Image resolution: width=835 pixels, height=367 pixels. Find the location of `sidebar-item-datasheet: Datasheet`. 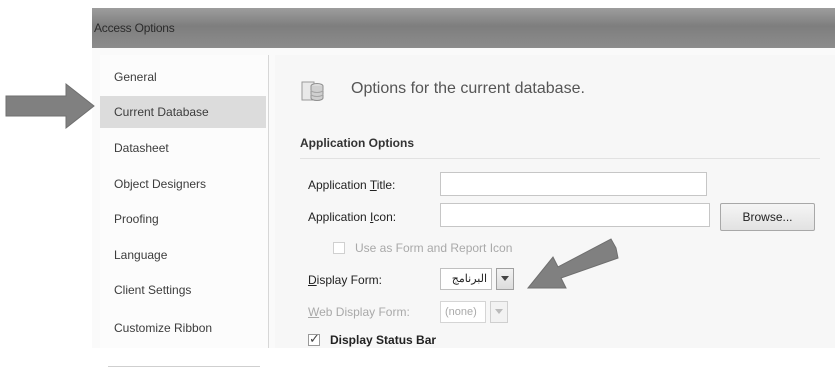

sidebar-item-datasheet: Datasheet is located at coordinates (183, 148).